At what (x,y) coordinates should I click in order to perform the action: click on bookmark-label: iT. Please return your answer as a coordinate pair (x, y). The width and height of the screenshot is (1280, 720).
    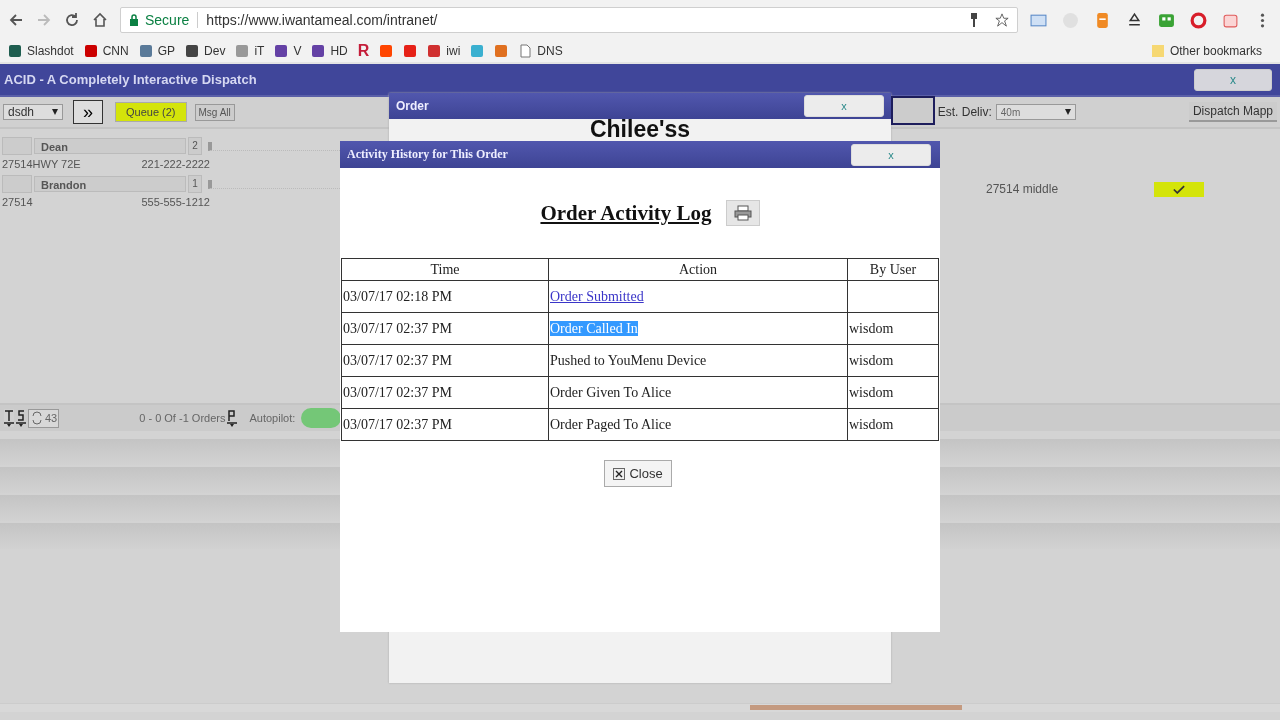
    Looking at the image, I should click on (259, 51).